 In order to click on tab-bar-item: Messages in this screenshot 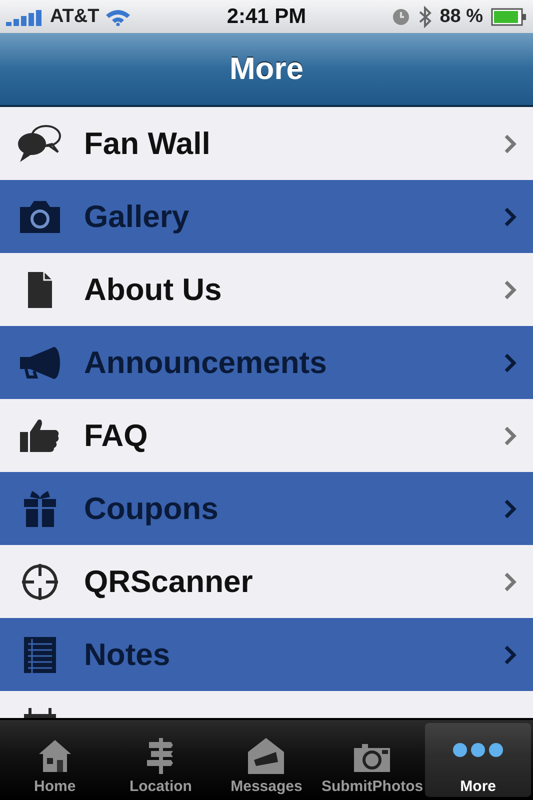, I will do `click(267, 760)`.